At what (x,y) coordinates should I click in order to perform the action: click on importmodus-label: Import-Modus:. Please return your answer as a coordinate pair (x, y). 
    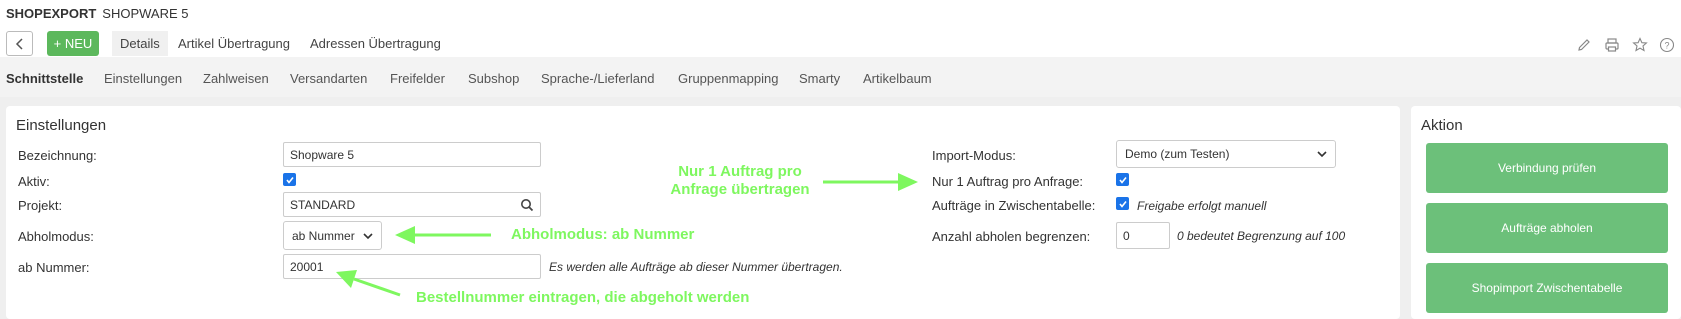
    Looking at the image, I should click on (974, 155).